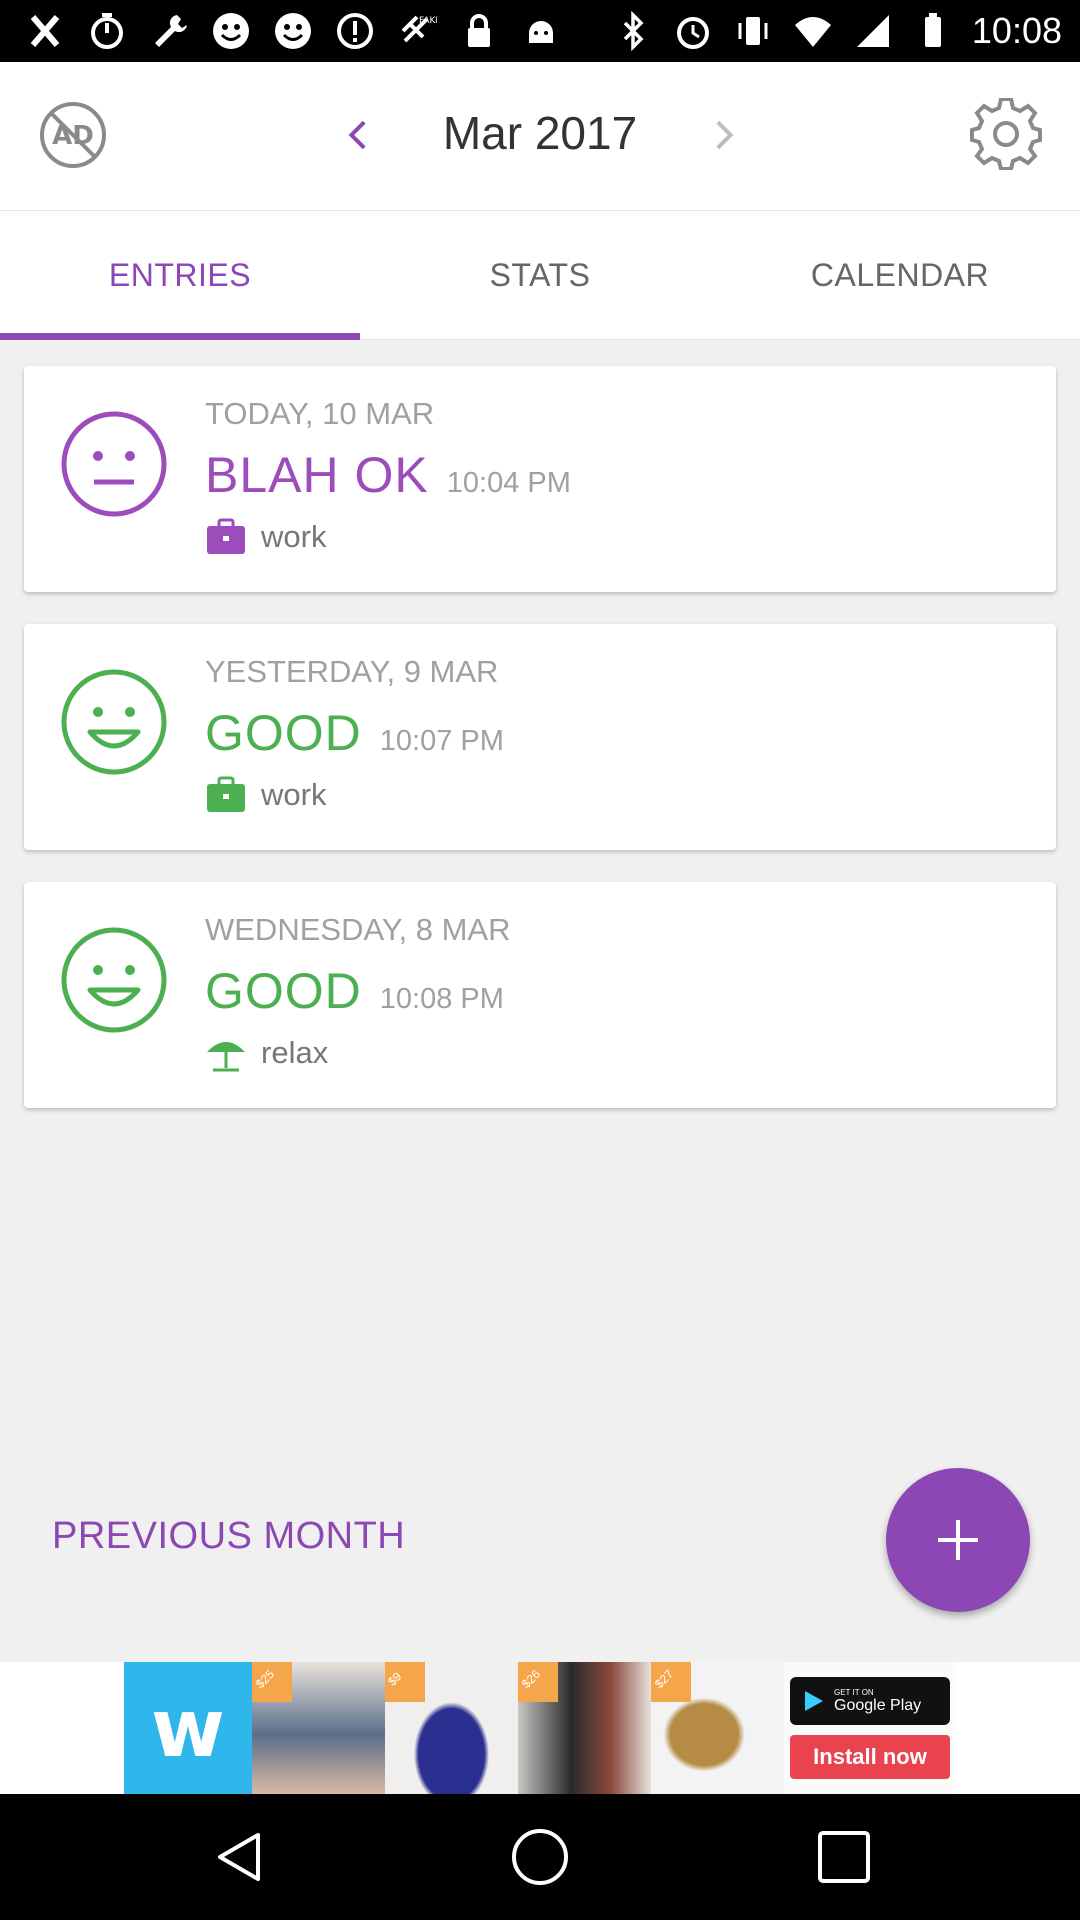 Image resolution: width=1080 pixels, height=1920 pixels. I want to click on wifi-icon, so click(813, 31).